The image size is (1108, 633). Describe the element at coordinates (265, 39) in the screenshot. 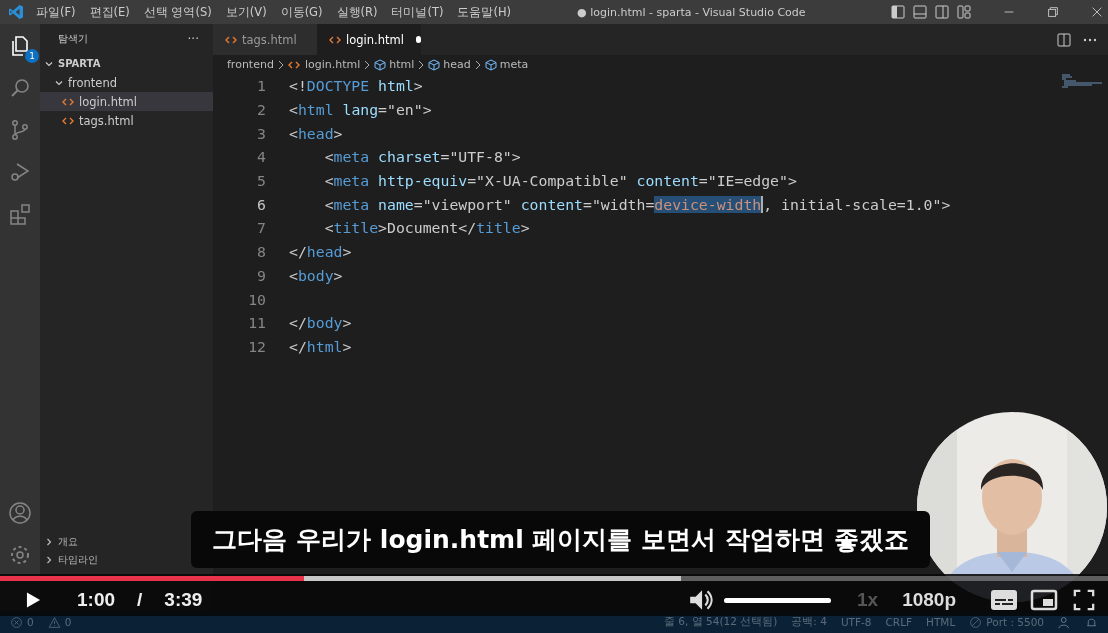

I see `editor-tab: tags.html` at that location.